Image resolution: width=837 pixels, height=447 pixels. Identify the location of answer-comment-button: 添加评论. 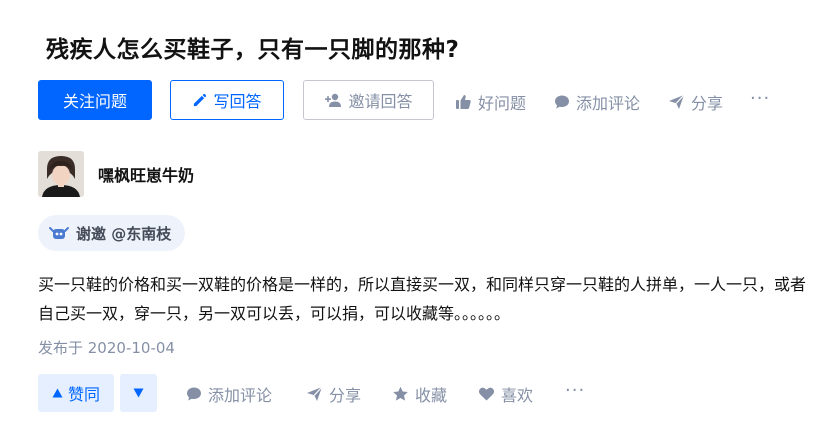
(229, 394).